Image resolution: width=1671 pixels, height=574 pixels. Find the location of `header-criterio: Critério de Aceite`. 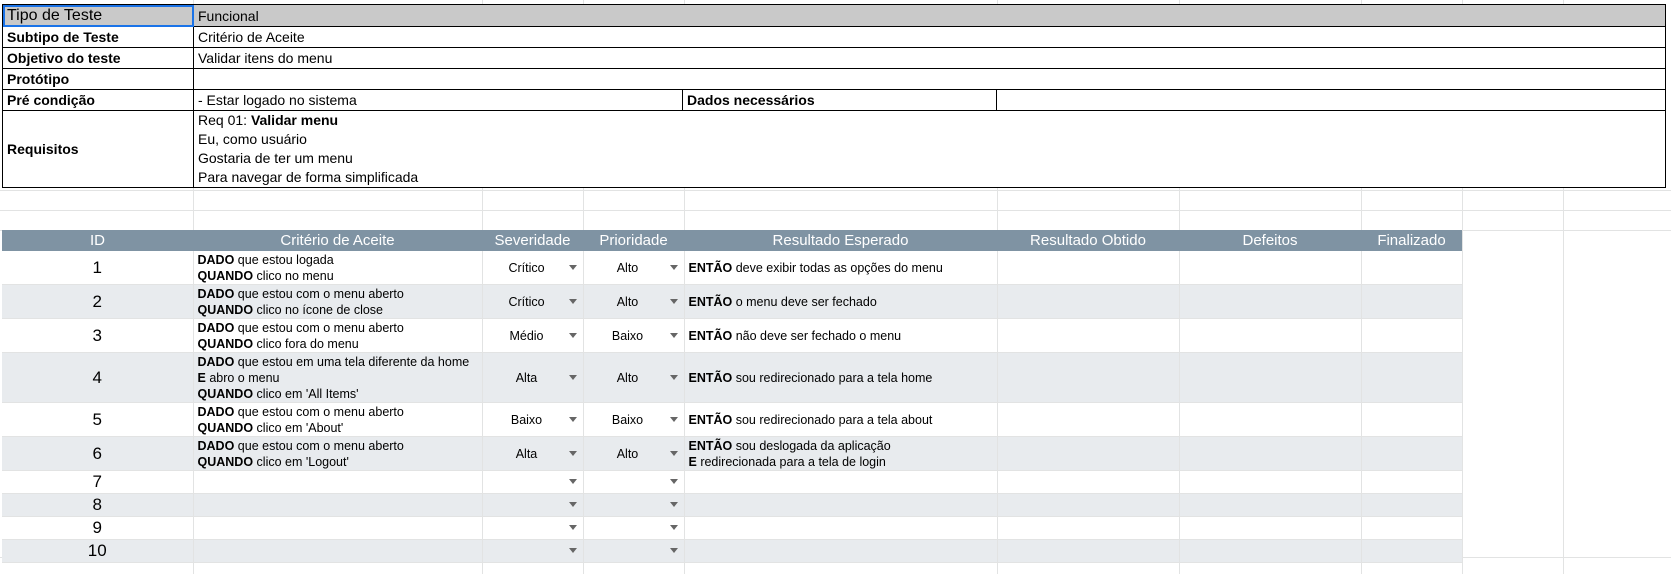

header-criterio: Critério de Aceite is located at coordinates (337, 240).